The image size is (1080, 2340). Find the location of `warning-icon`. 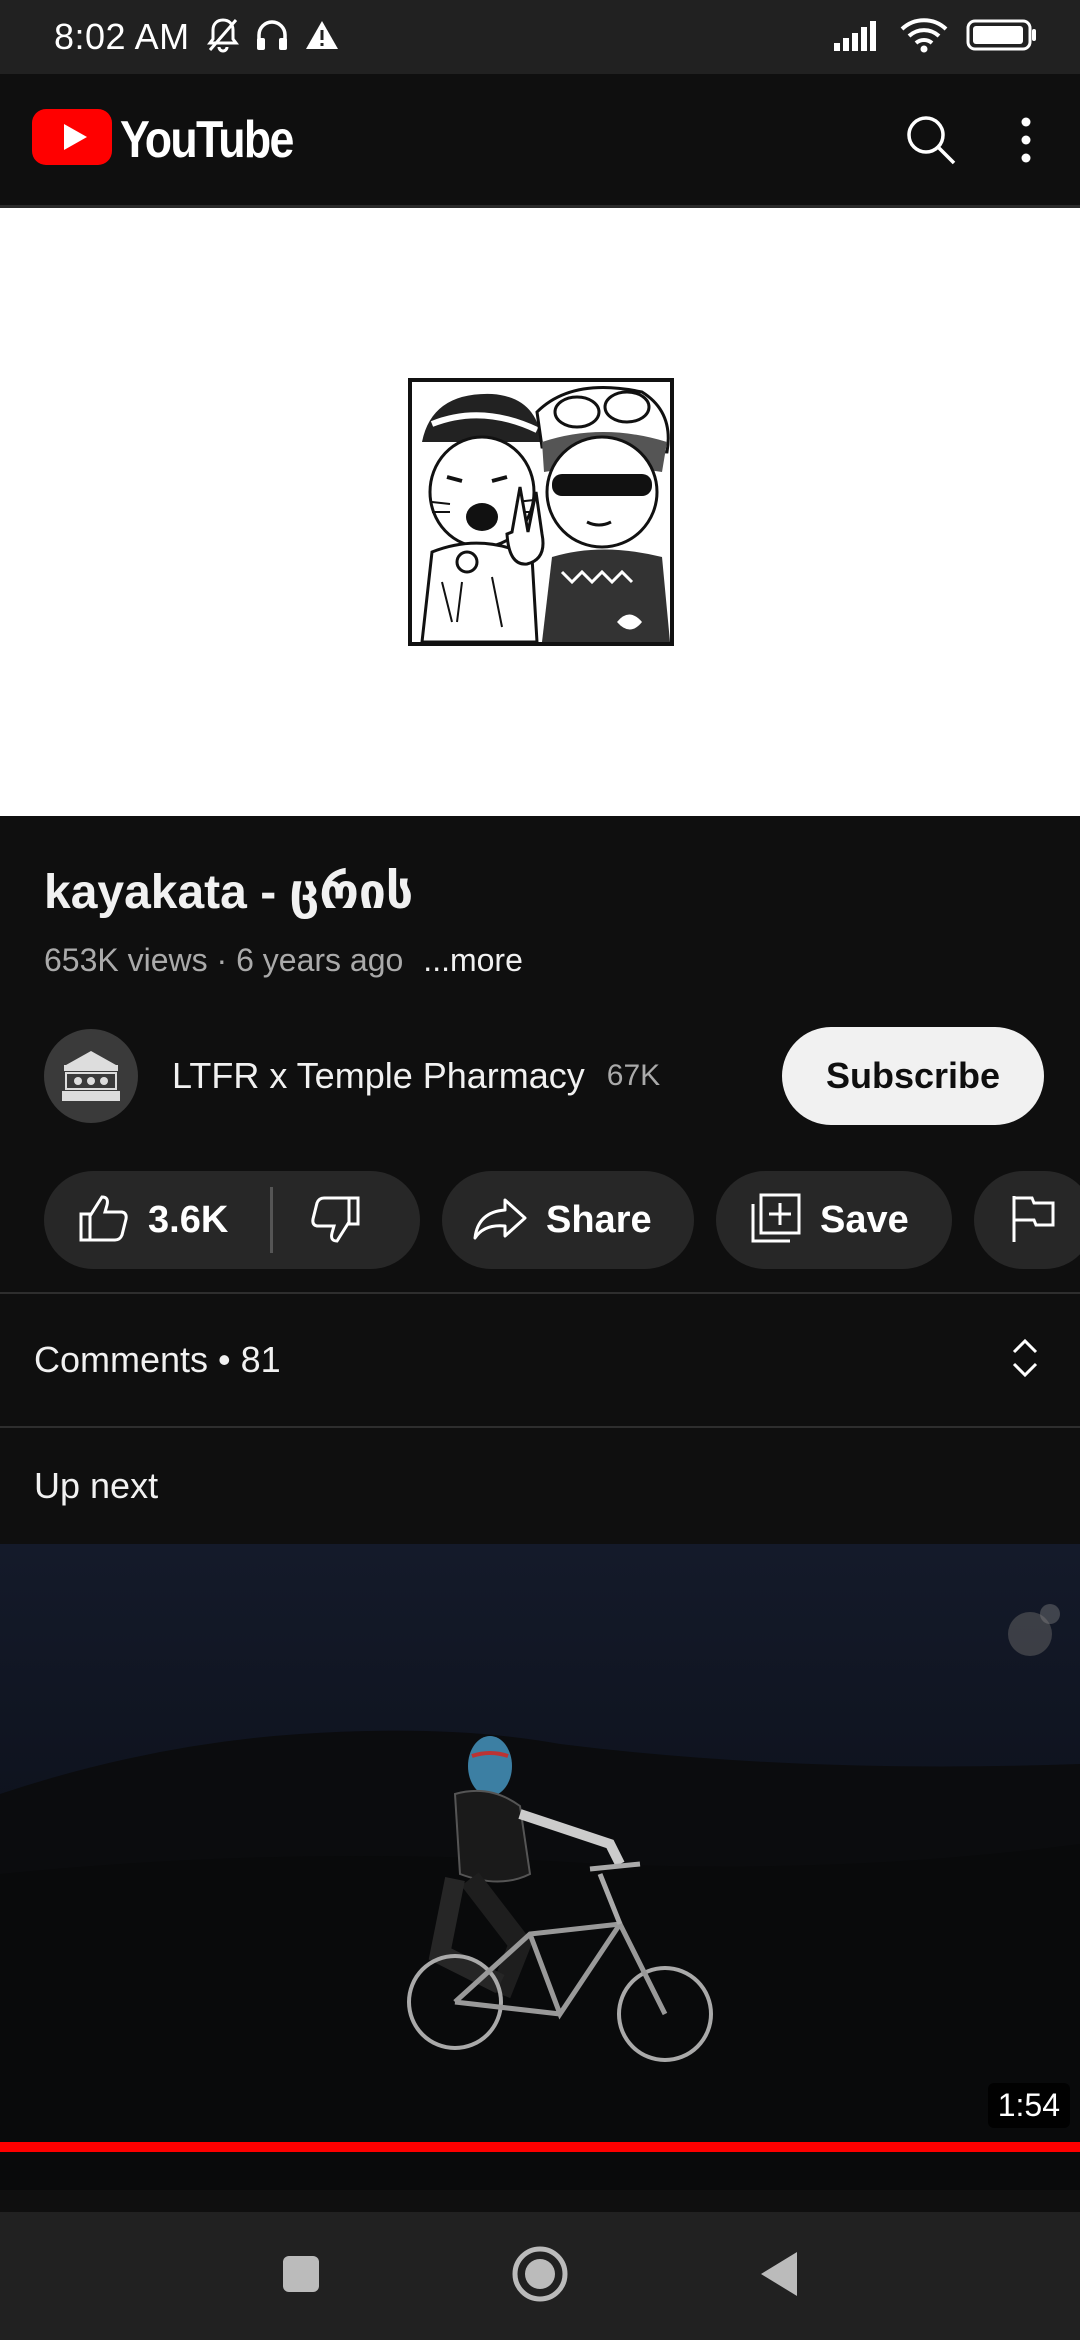

warning-icon is located at coordinates (322, 37).